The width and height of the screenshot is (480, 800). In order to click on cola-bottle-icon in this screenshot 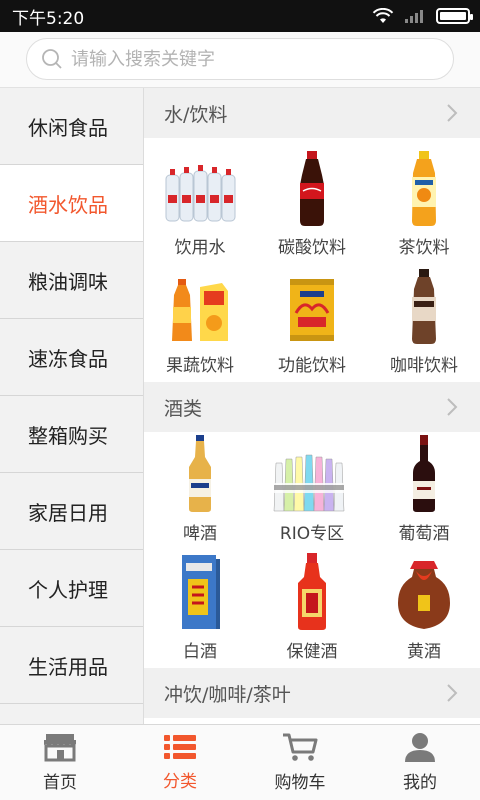, I will do `click(312, 188)`.